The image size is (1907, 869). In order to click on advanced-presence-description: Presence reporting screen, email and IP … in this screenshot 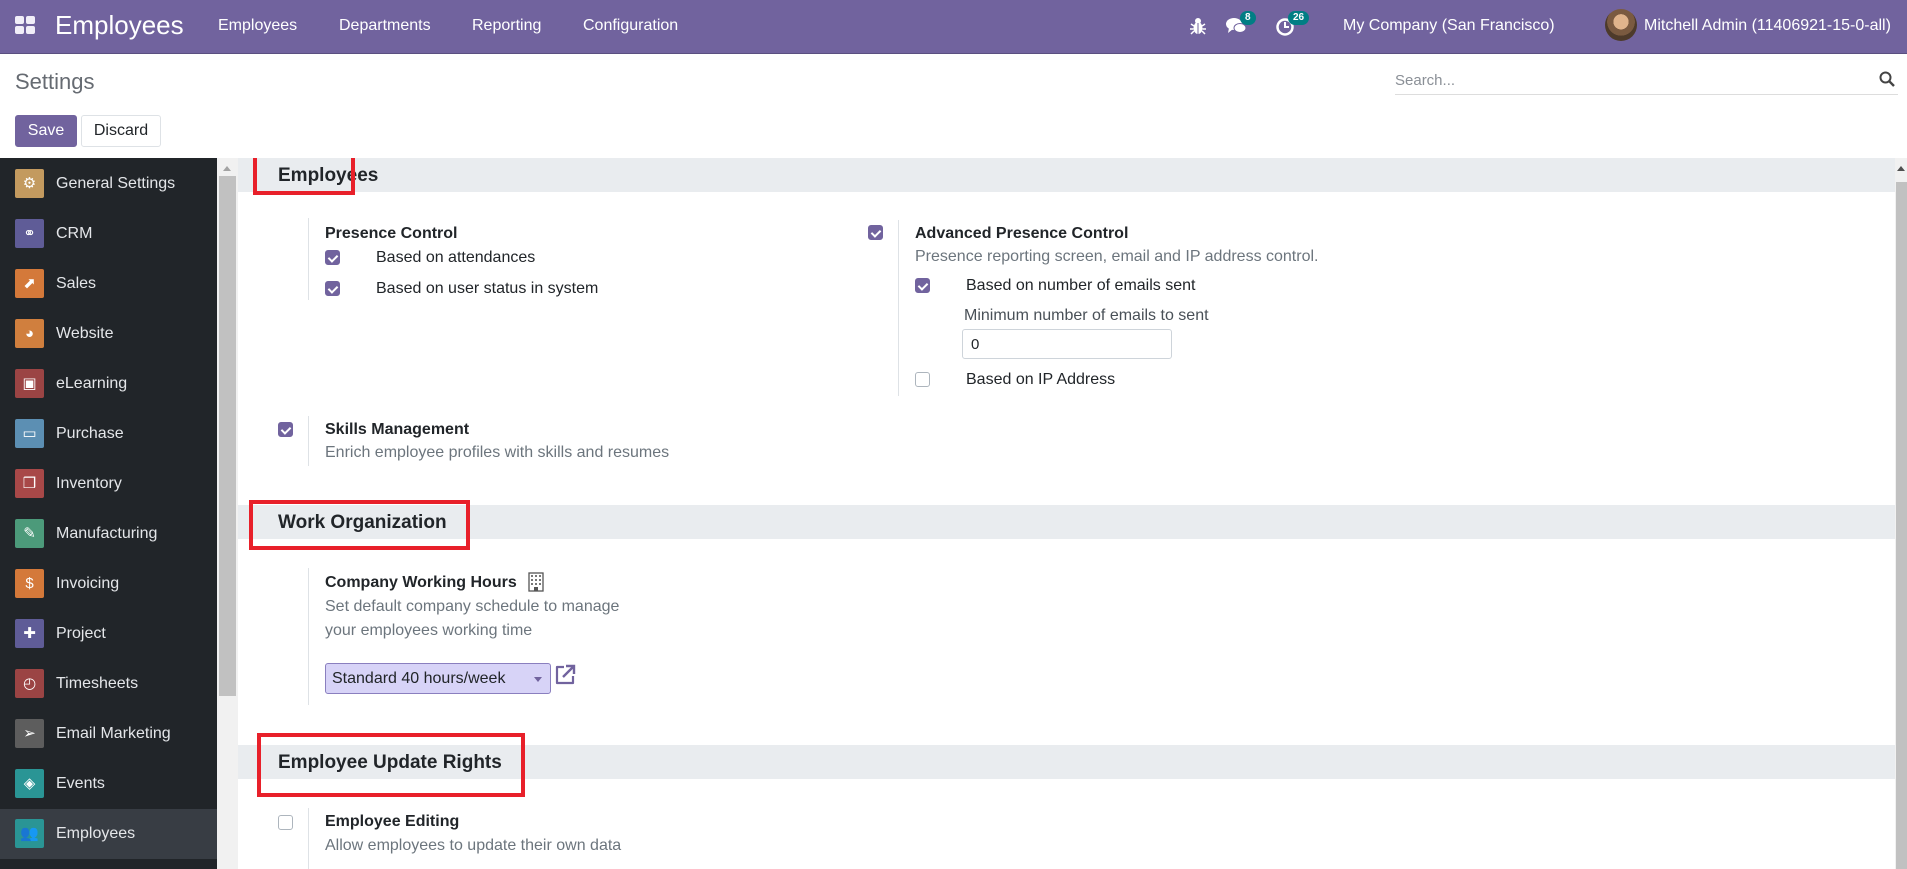, I will do `click(1117, 256)`.